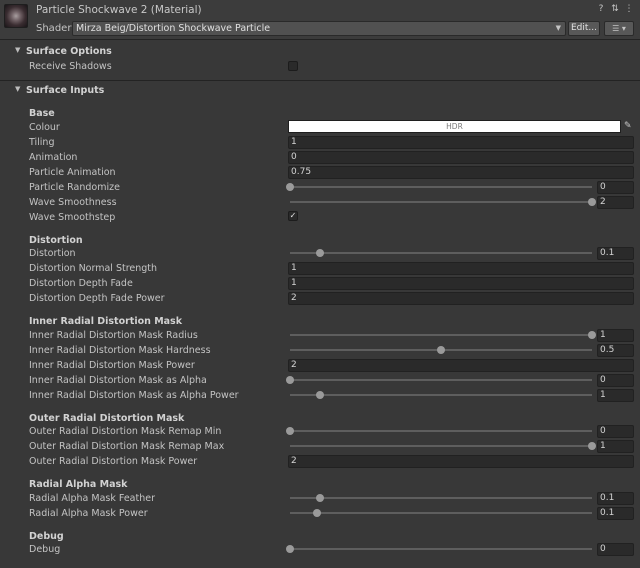 Image resolution: width=640 pixels, height=568 pixels. What do you see at coordinates (461, 298) in the screenshot?
I see `distortion-depth-fade-power-field: 2` at bounding box center [461, 298].